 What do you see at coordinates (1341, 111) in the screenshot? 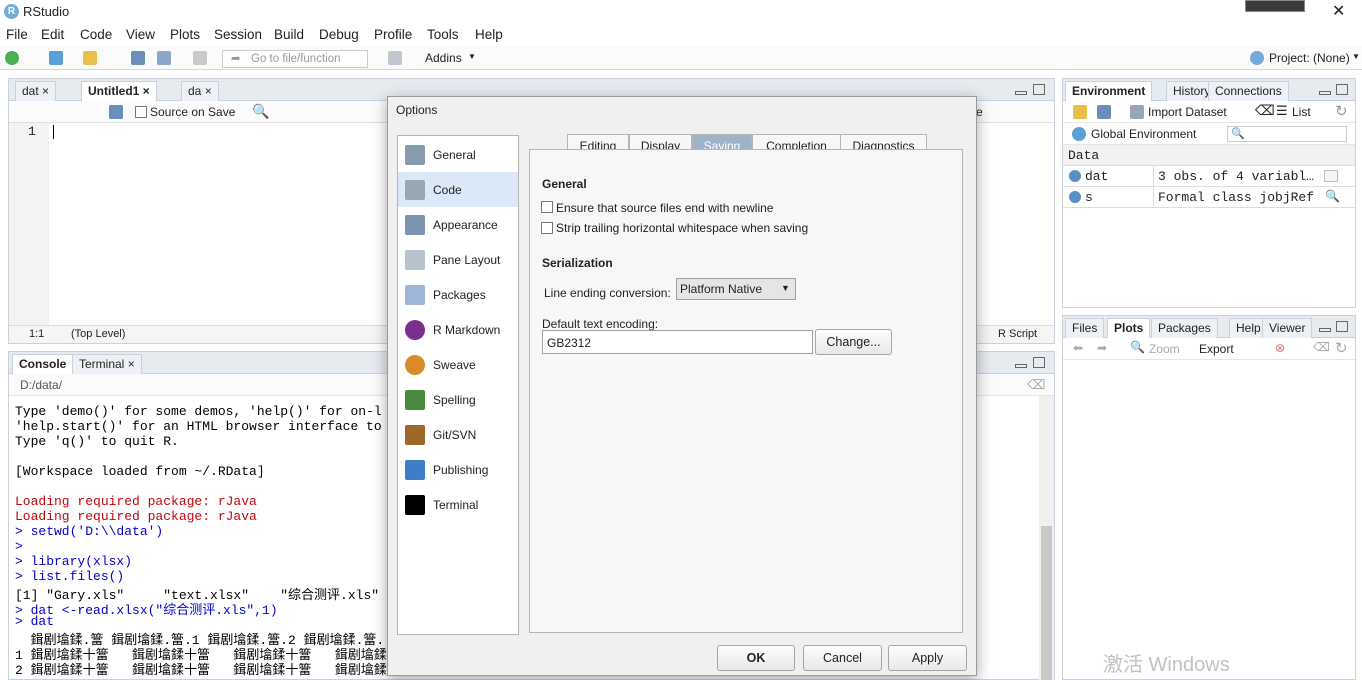
I see `refresh-icon: ↻` at bounding box center [1341, 111].